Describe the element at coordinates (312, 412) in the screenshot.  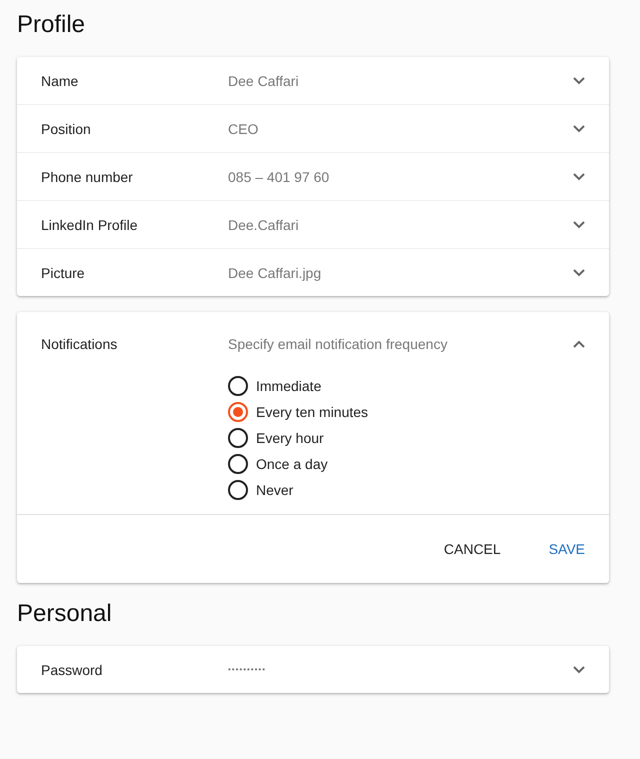
I see `radio-label: Every ten minutes` at that location.